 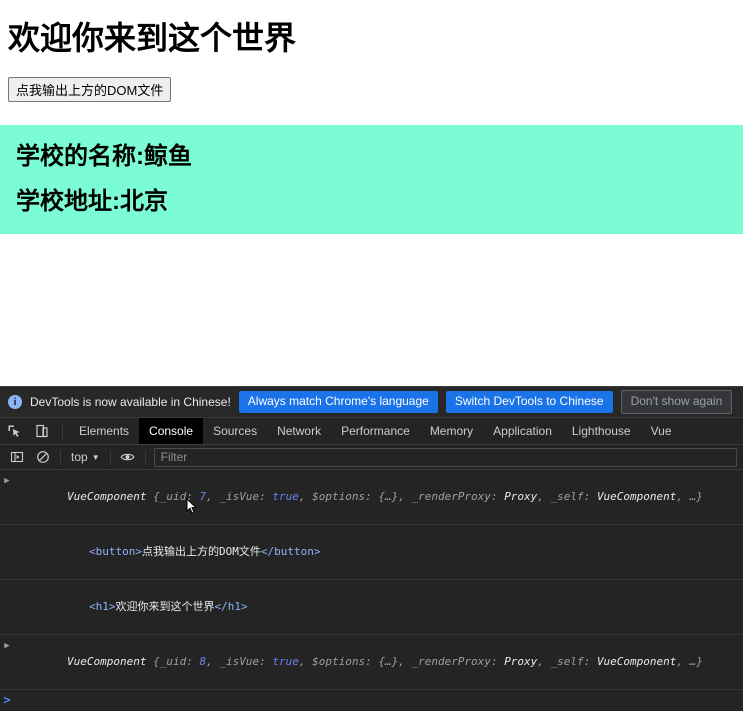 I want to click on token: 欢迎你来到这个世界, so click(x=165, y=606).